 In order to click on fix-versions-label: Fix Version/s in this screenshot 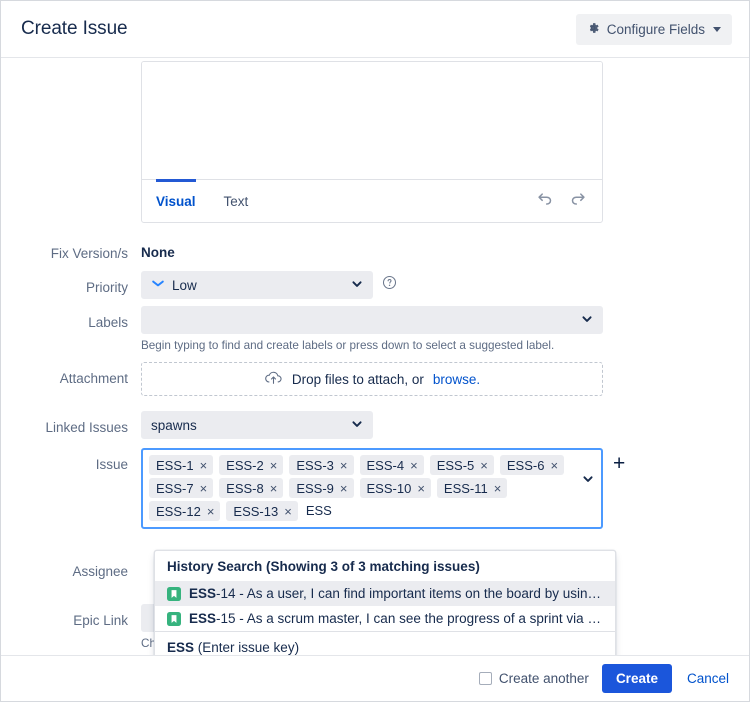, I will do `click(89, 253)`.